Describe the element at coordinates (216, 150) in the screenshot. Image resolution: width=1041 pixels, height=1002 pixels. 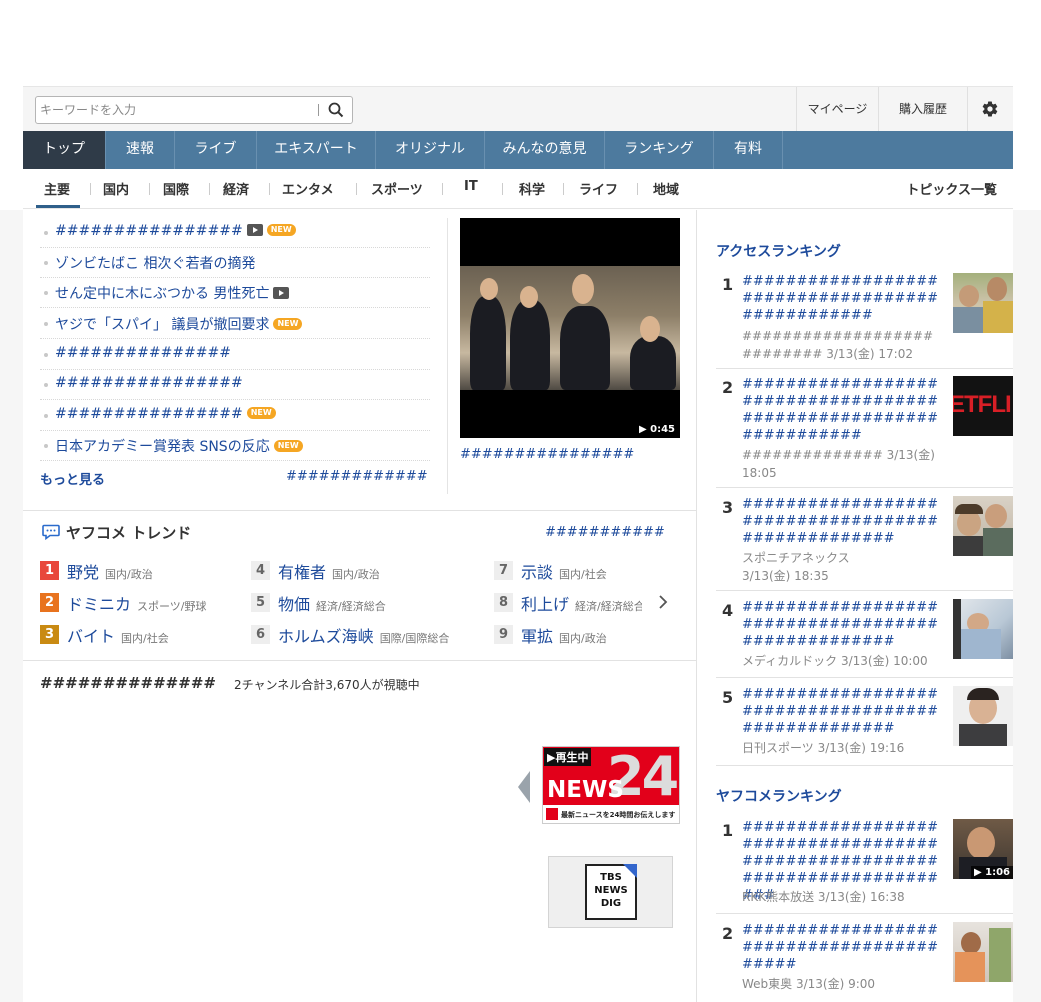
I see `tab-live: ライブ` at that location.